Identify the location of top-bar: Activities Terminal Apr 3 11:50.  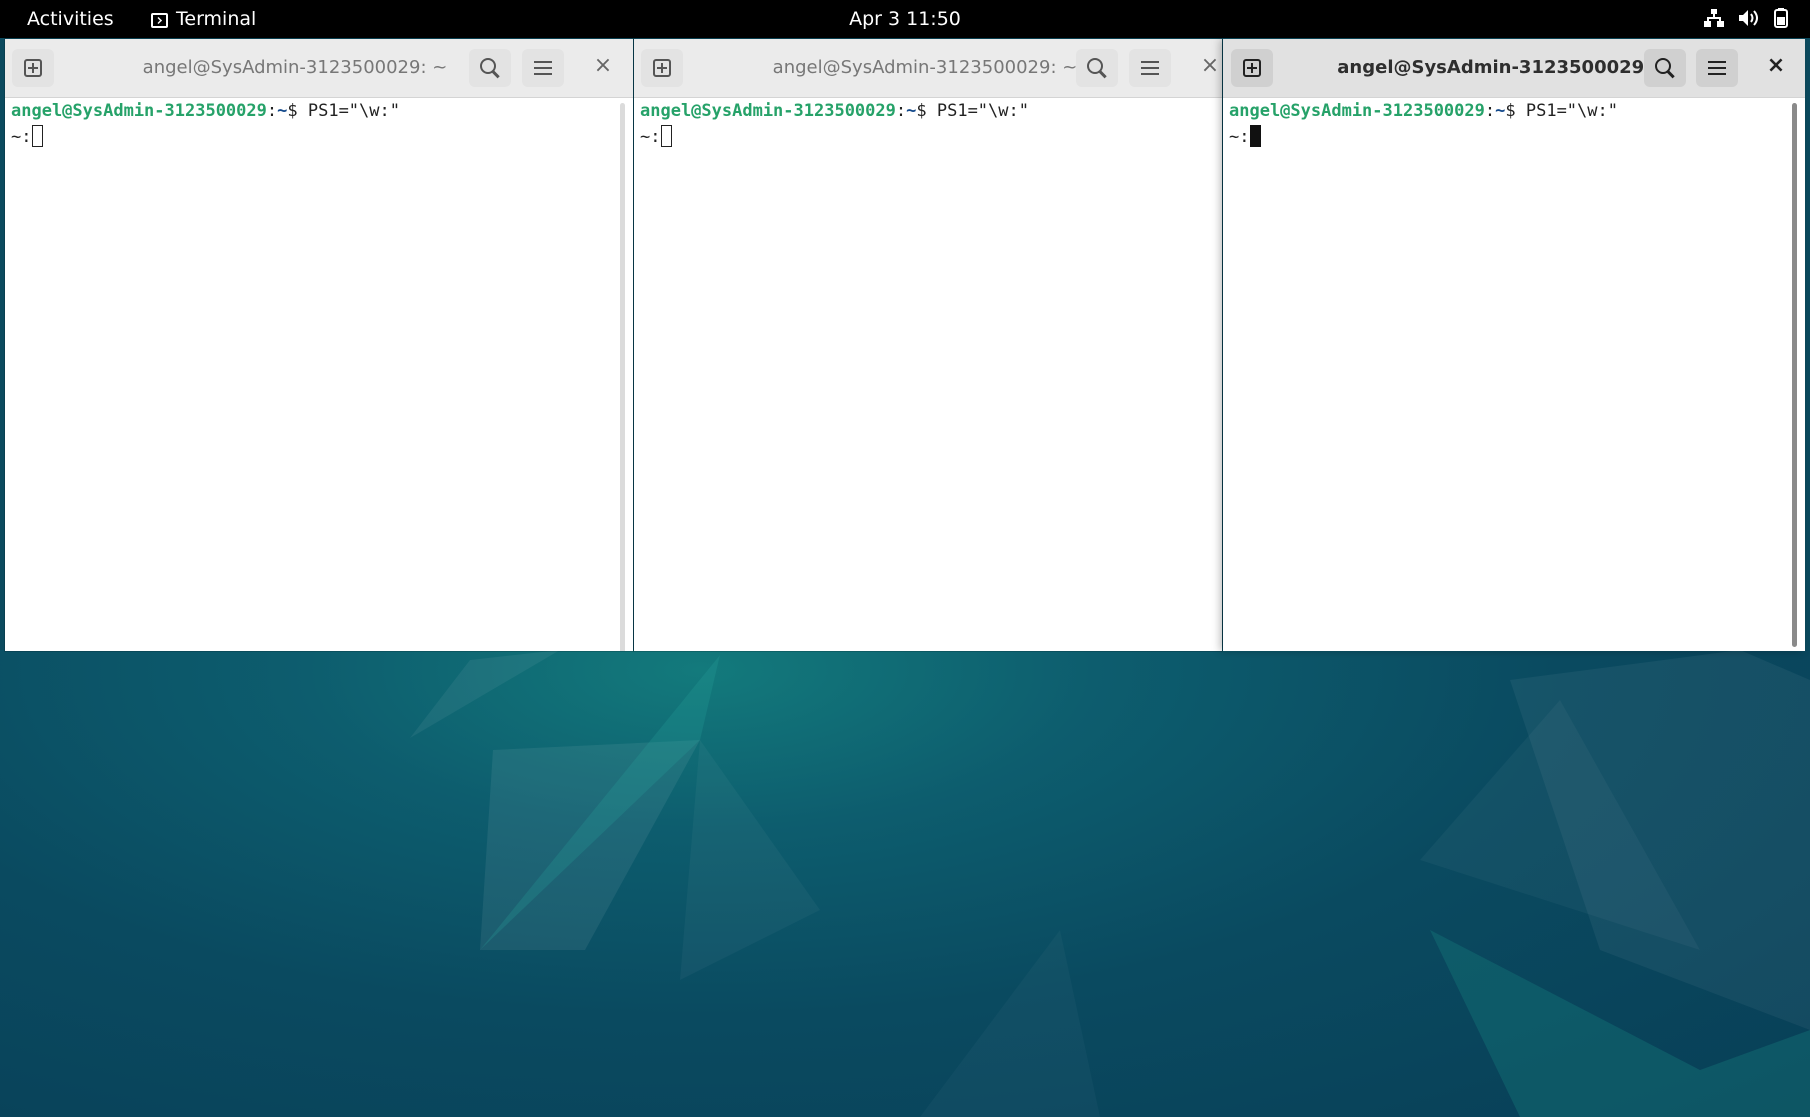
(905, 19).